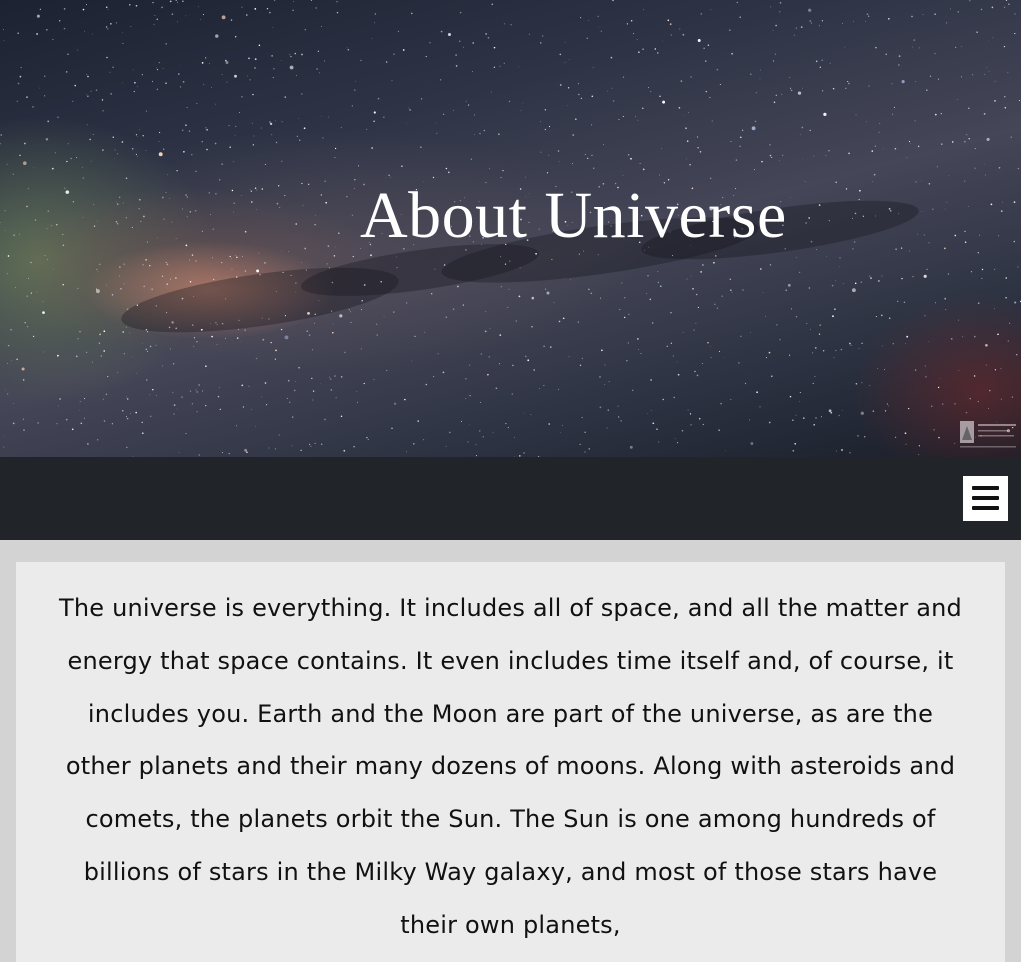  I want to click on navbar, so click(510, 498).